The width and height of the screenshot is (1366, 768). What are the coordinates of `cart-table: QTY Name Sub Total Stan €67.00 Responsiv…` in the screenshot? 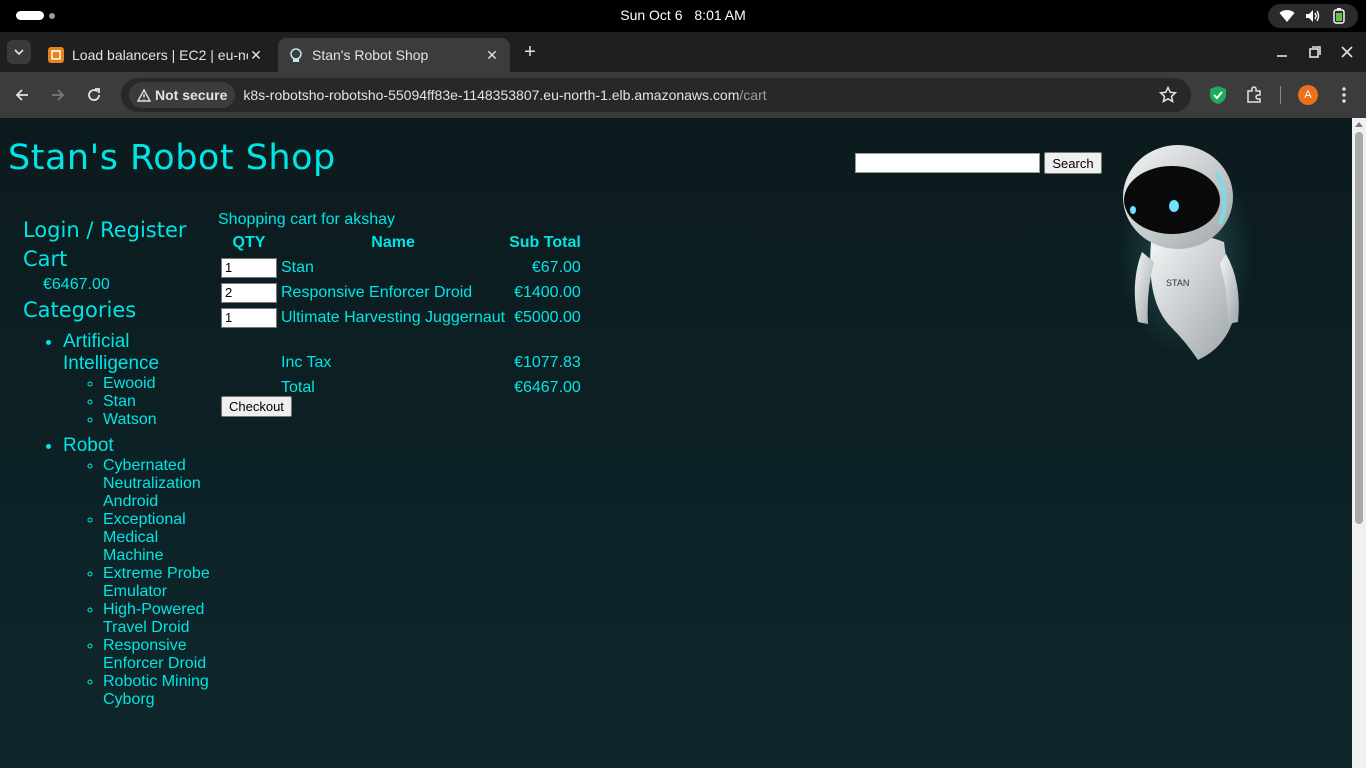 It's located at (401, 315).